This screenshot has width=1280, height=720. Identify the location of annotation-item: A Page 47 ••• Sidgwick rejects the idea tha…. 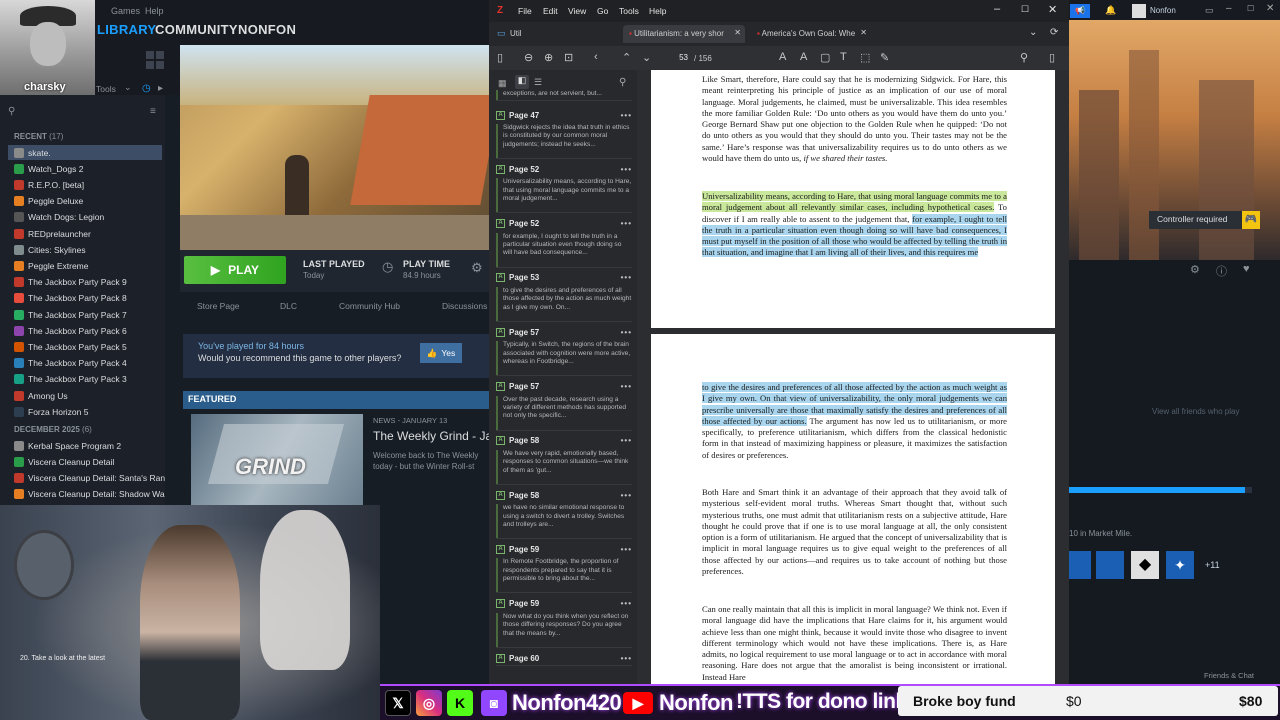
(564, 133).